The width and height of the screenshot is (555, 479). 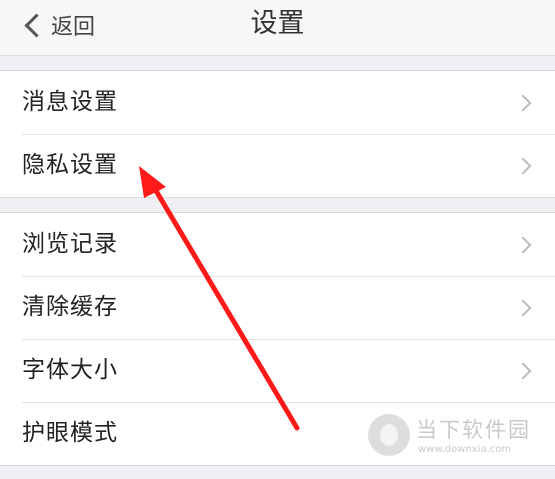 What do you see at coordinates (389, 435) in the screenshot?
I see `watermark-logo-icon` at bounding box center [389, 435].